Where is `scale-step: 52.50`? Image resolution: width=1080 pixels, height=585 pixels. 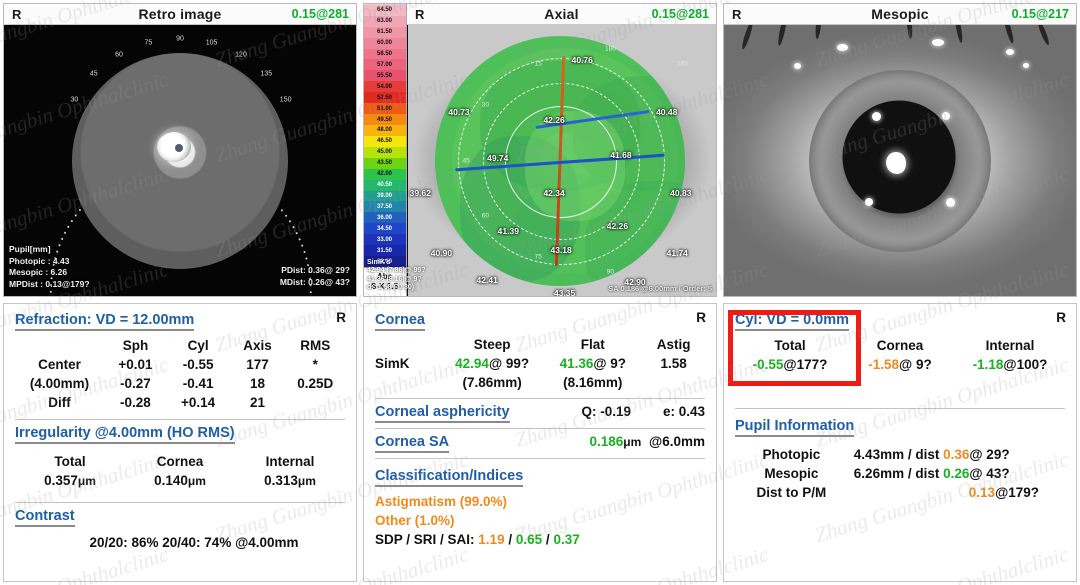 scale-step: 52.50 is located at coordinates (385, 98).